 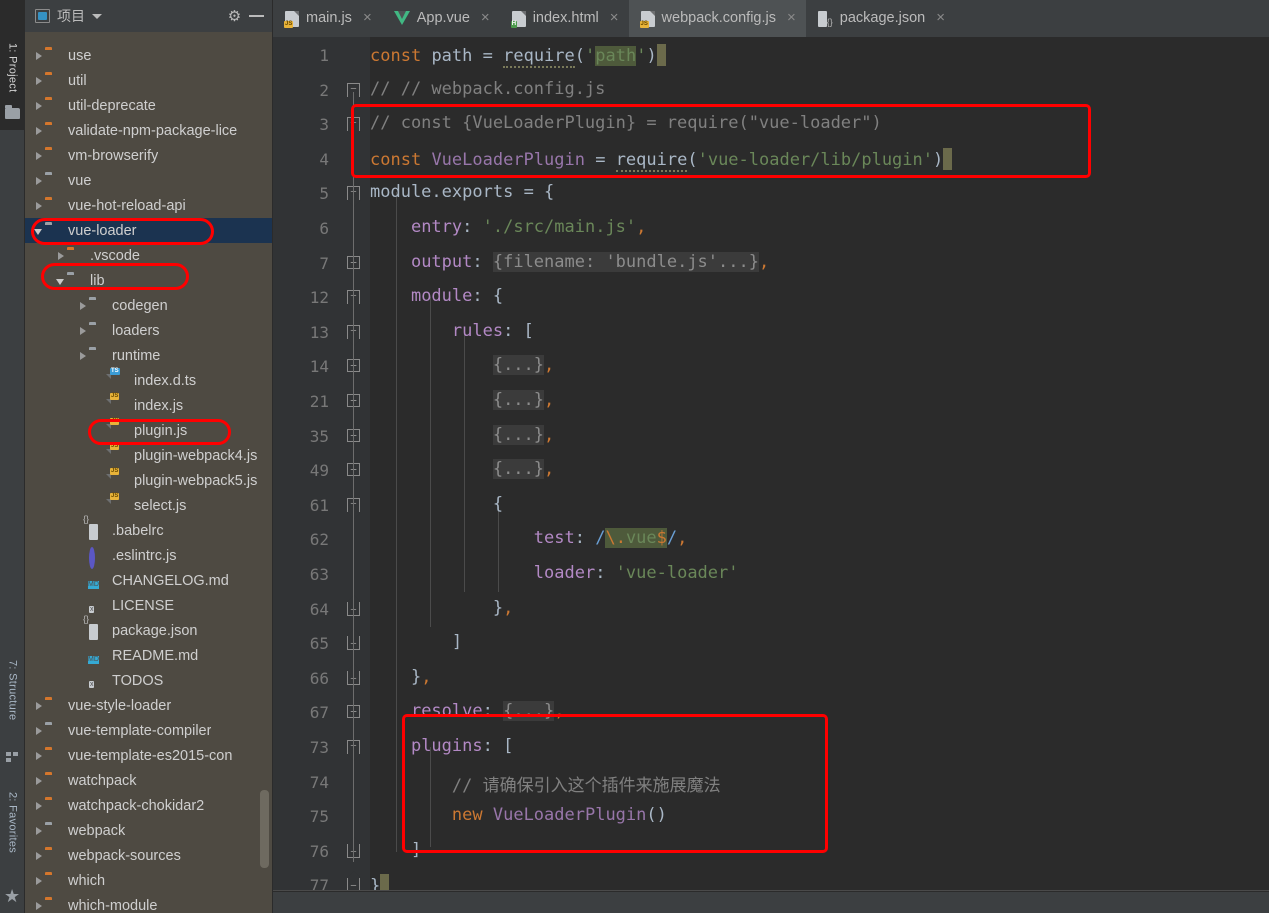 What do you see at coordinates (12, 690) in the screenshot?
I see `tool-button-structure: 7: Structure` at bounding box center [12, 690].